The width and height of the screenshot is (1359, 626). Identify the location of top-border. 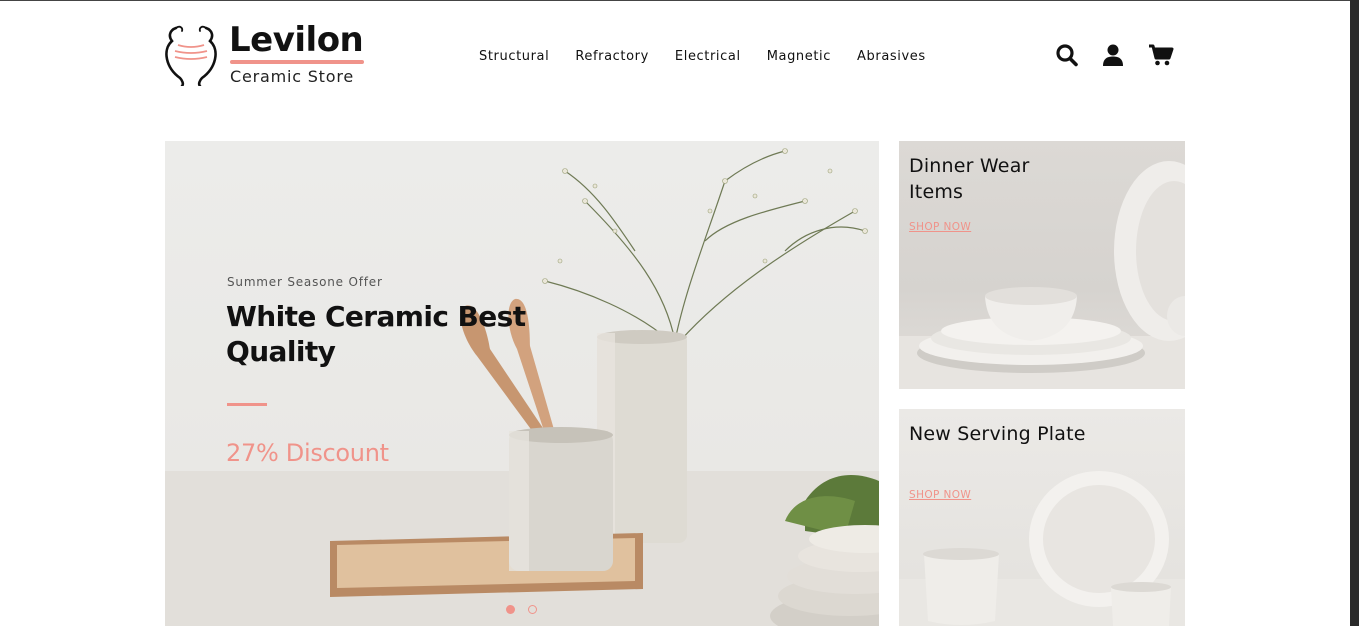
(679, 0).